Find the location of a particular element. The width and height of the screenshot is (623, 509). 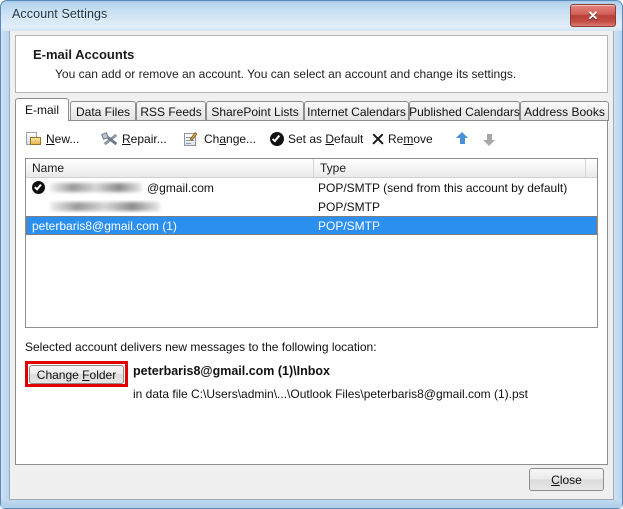

window-close-button: ✕ is located at coordinates (593, 15).